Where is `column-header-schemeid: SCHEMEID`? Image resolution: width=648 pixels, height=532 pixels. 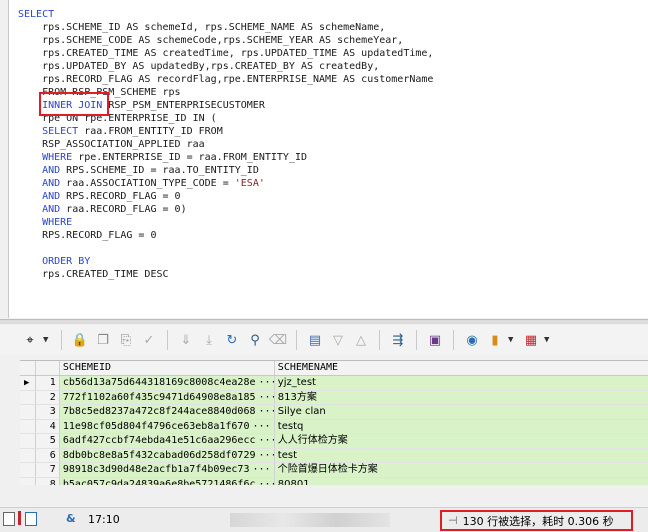 column-header-schemeid: SCHEMEID is located at coordinates (167, 368).